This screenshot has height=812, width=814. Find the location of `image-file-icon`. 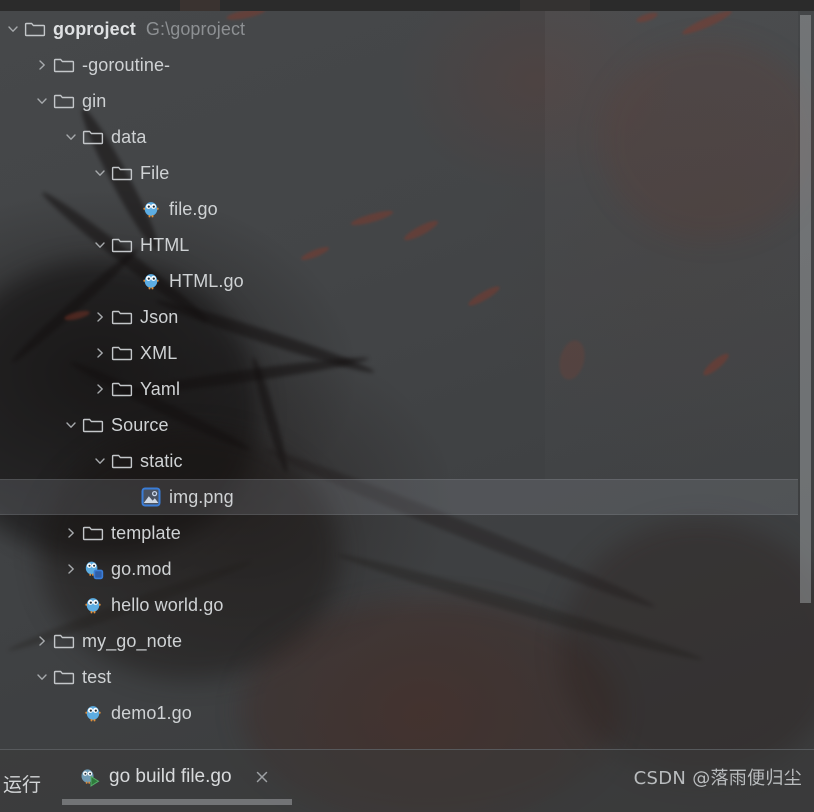

image-file-icon is located at coordinates (151, 497).